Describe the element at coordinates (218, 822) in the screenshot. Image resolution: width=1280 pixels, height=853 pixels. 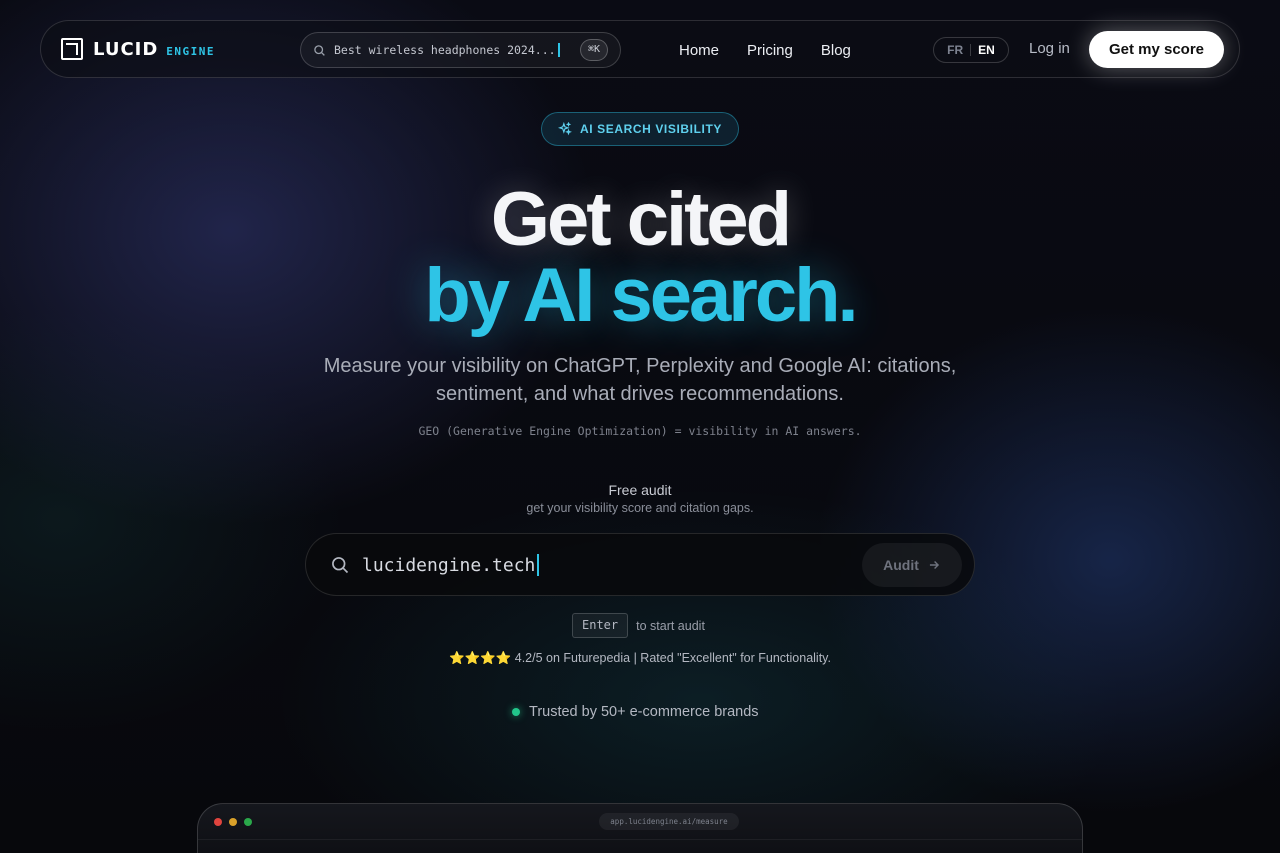
I see `traffic-light-red-icon` at that location.